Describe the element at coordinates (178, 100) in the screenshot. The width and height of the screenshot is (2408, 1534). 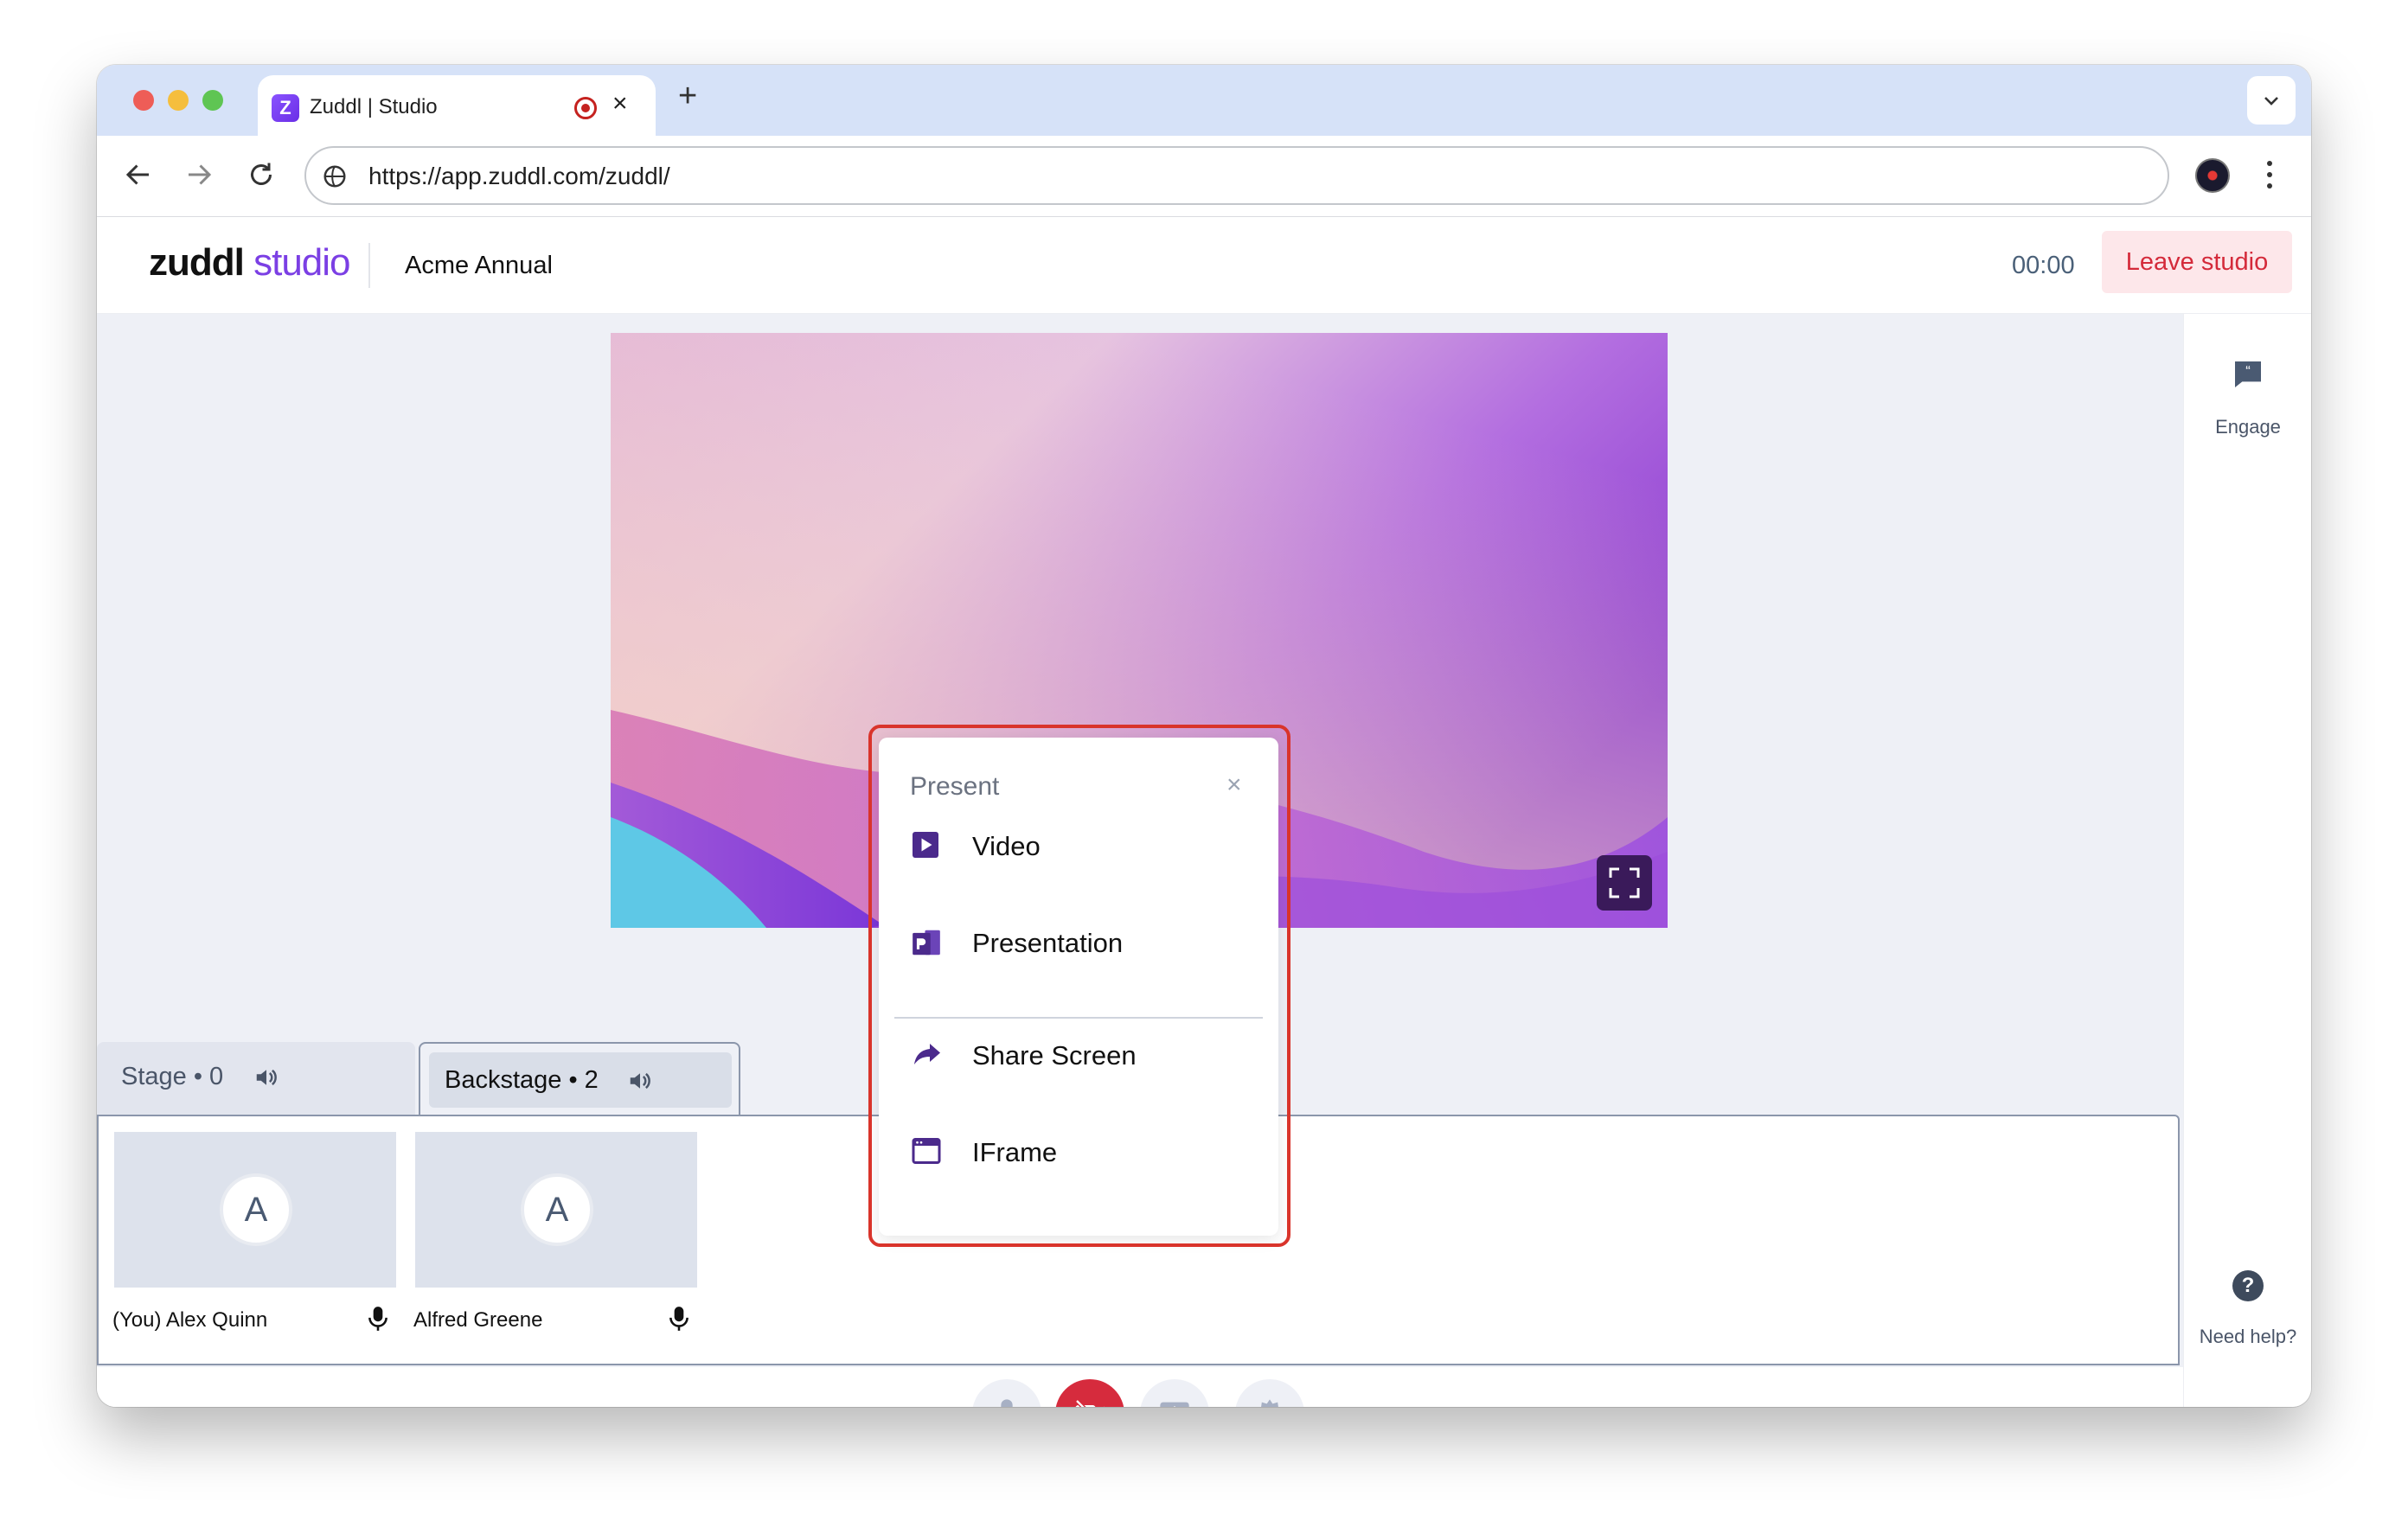
I see `minimize-window-button` at that location.